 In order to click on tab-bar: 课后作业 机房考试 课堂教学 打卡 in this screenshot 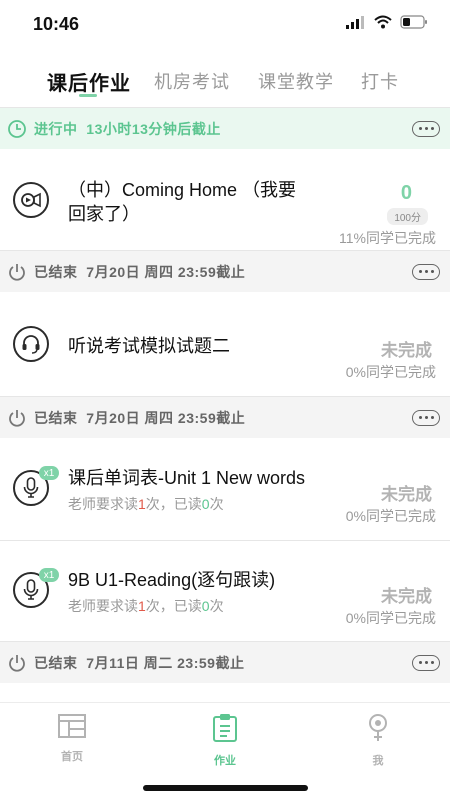, I will do `click(225, 84)`.